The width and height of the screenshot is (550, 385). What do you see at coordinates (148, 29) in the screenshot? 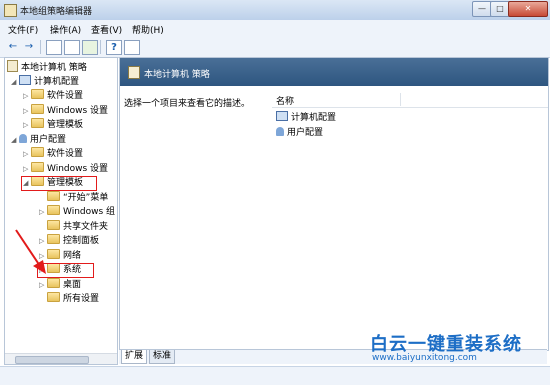
I see `menu-help: 帮助(H)` at bounding box center [148, 29].